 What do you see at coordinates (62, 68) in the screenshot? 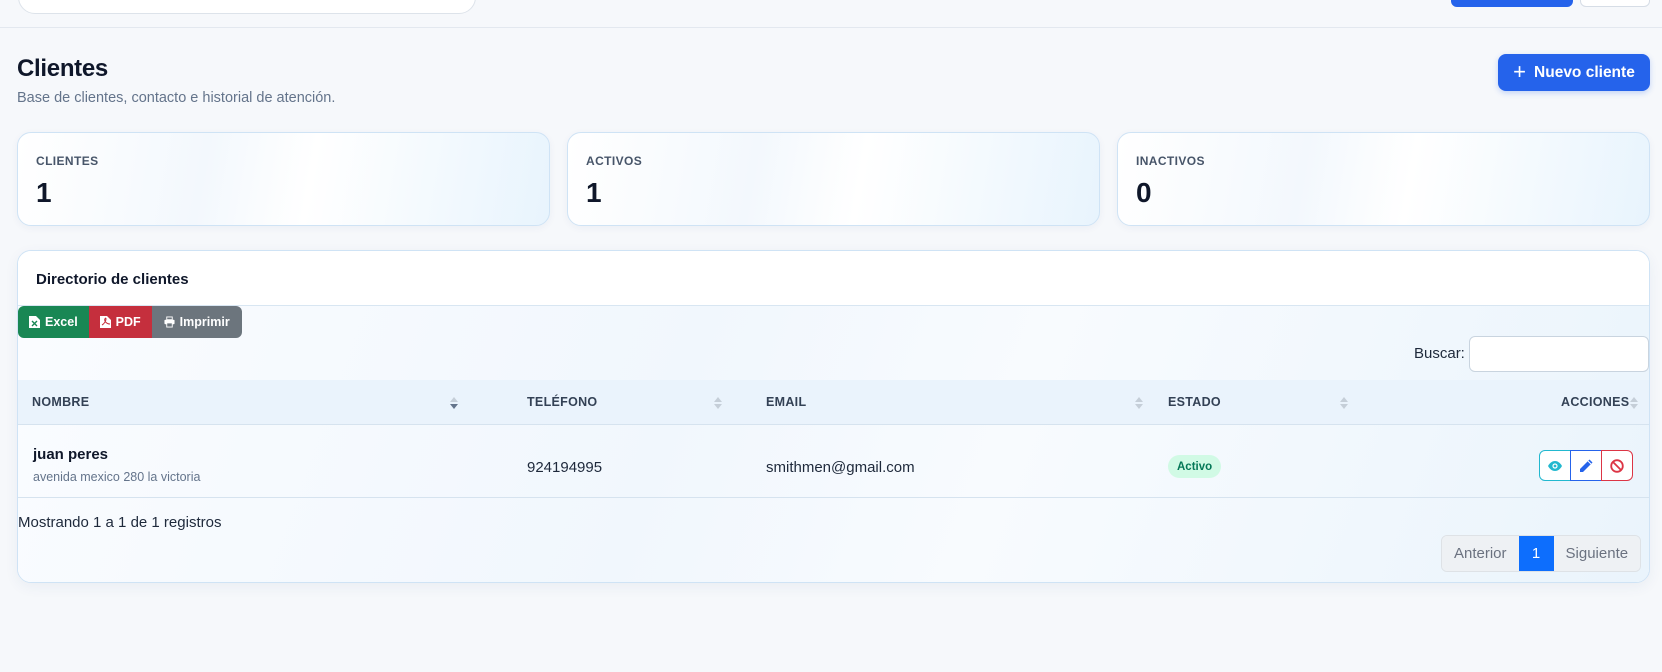
I see `page-title: Clientes` at bounding box center [62, 68].